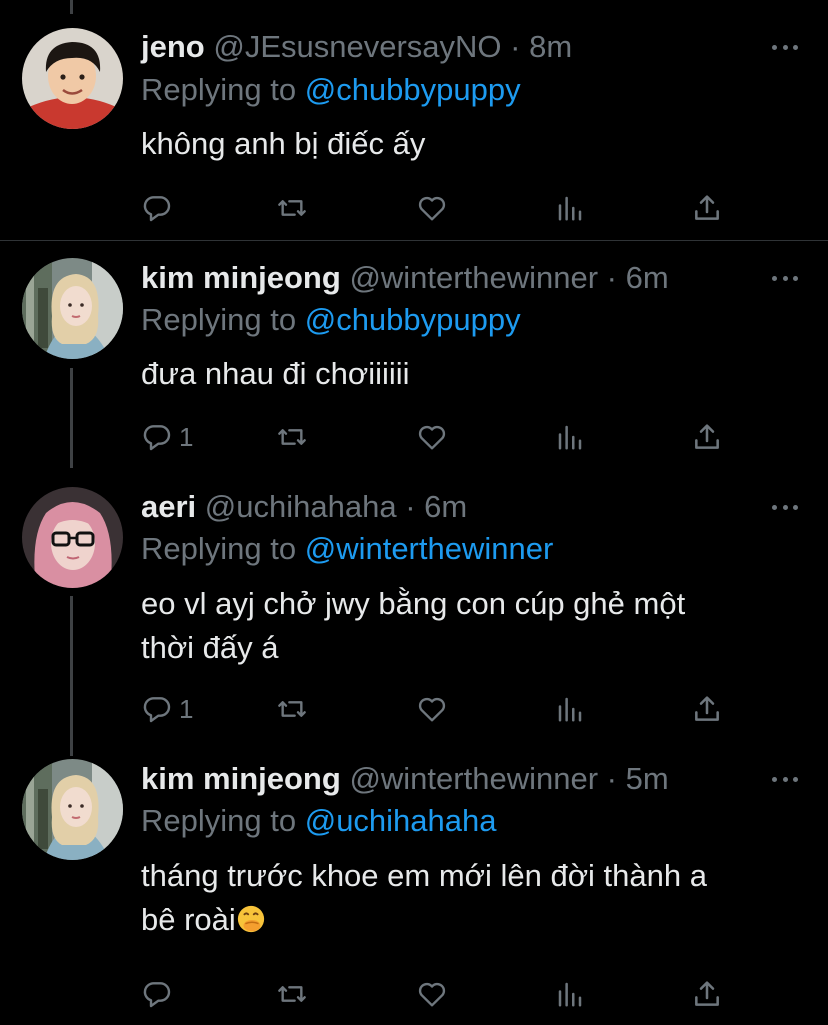  I want to click on tweet-text-line: eo vl ayj chở jwy bằng con cúp ghẻ một, so click(413, 603).